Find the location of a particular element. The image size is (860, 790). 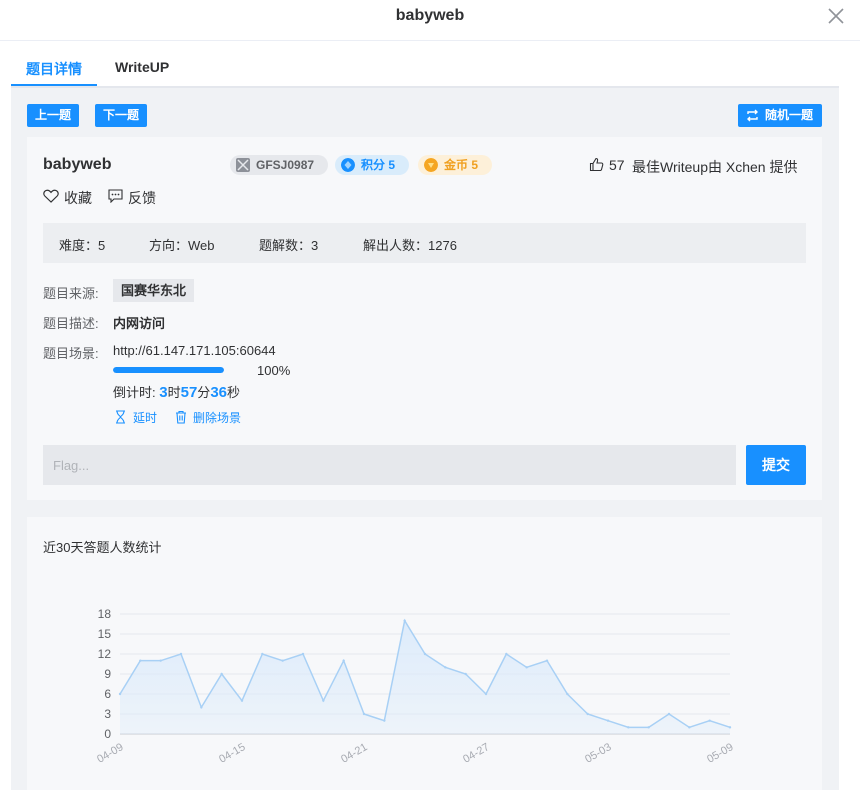

random-button: 随机一题 is located at coordinates (780, 115).